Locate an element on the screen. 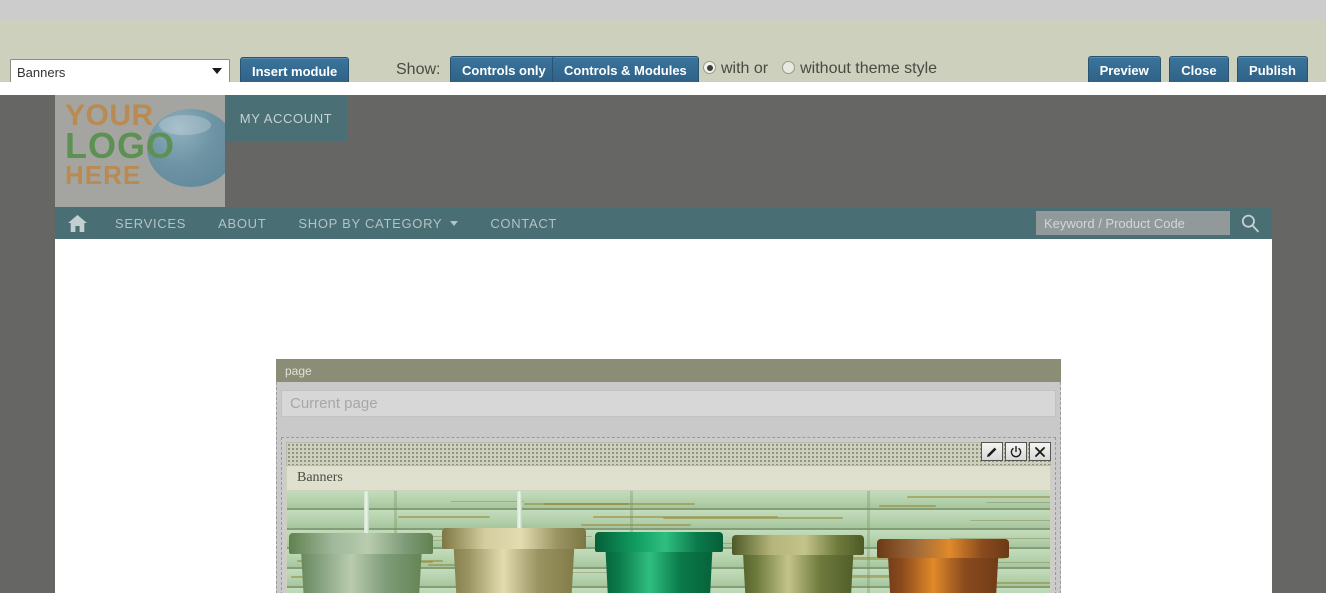  nav-item-label: SHOP BY CATEGORY is located at coordinates (370, 223).